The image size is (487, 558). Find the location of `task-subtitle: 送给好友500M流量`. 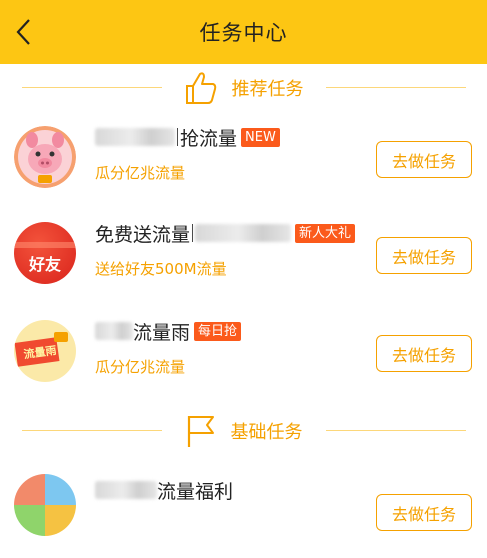

task-subtitle: 送给好友500M流量 is located at coordinates (161, 269).